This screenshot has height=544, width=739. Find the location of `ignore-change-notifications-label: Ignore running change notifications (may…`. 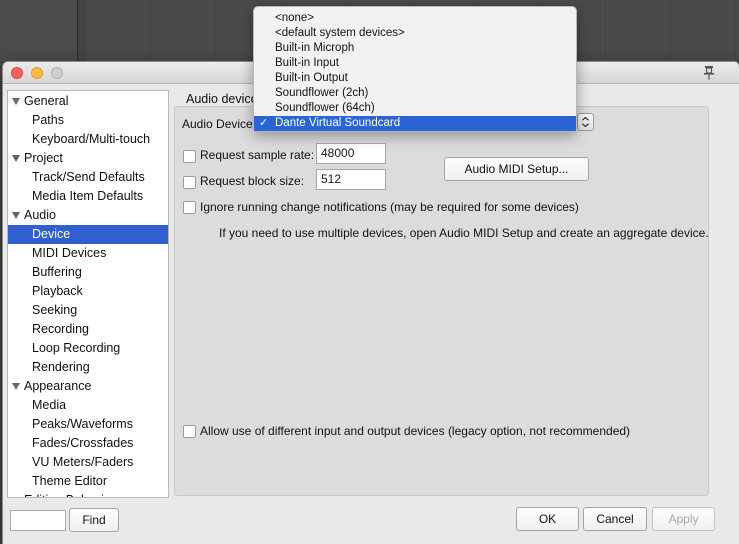

ignore-change-notifications-label: Ignore running change notifications (may… is located at coordinates (389, 207).